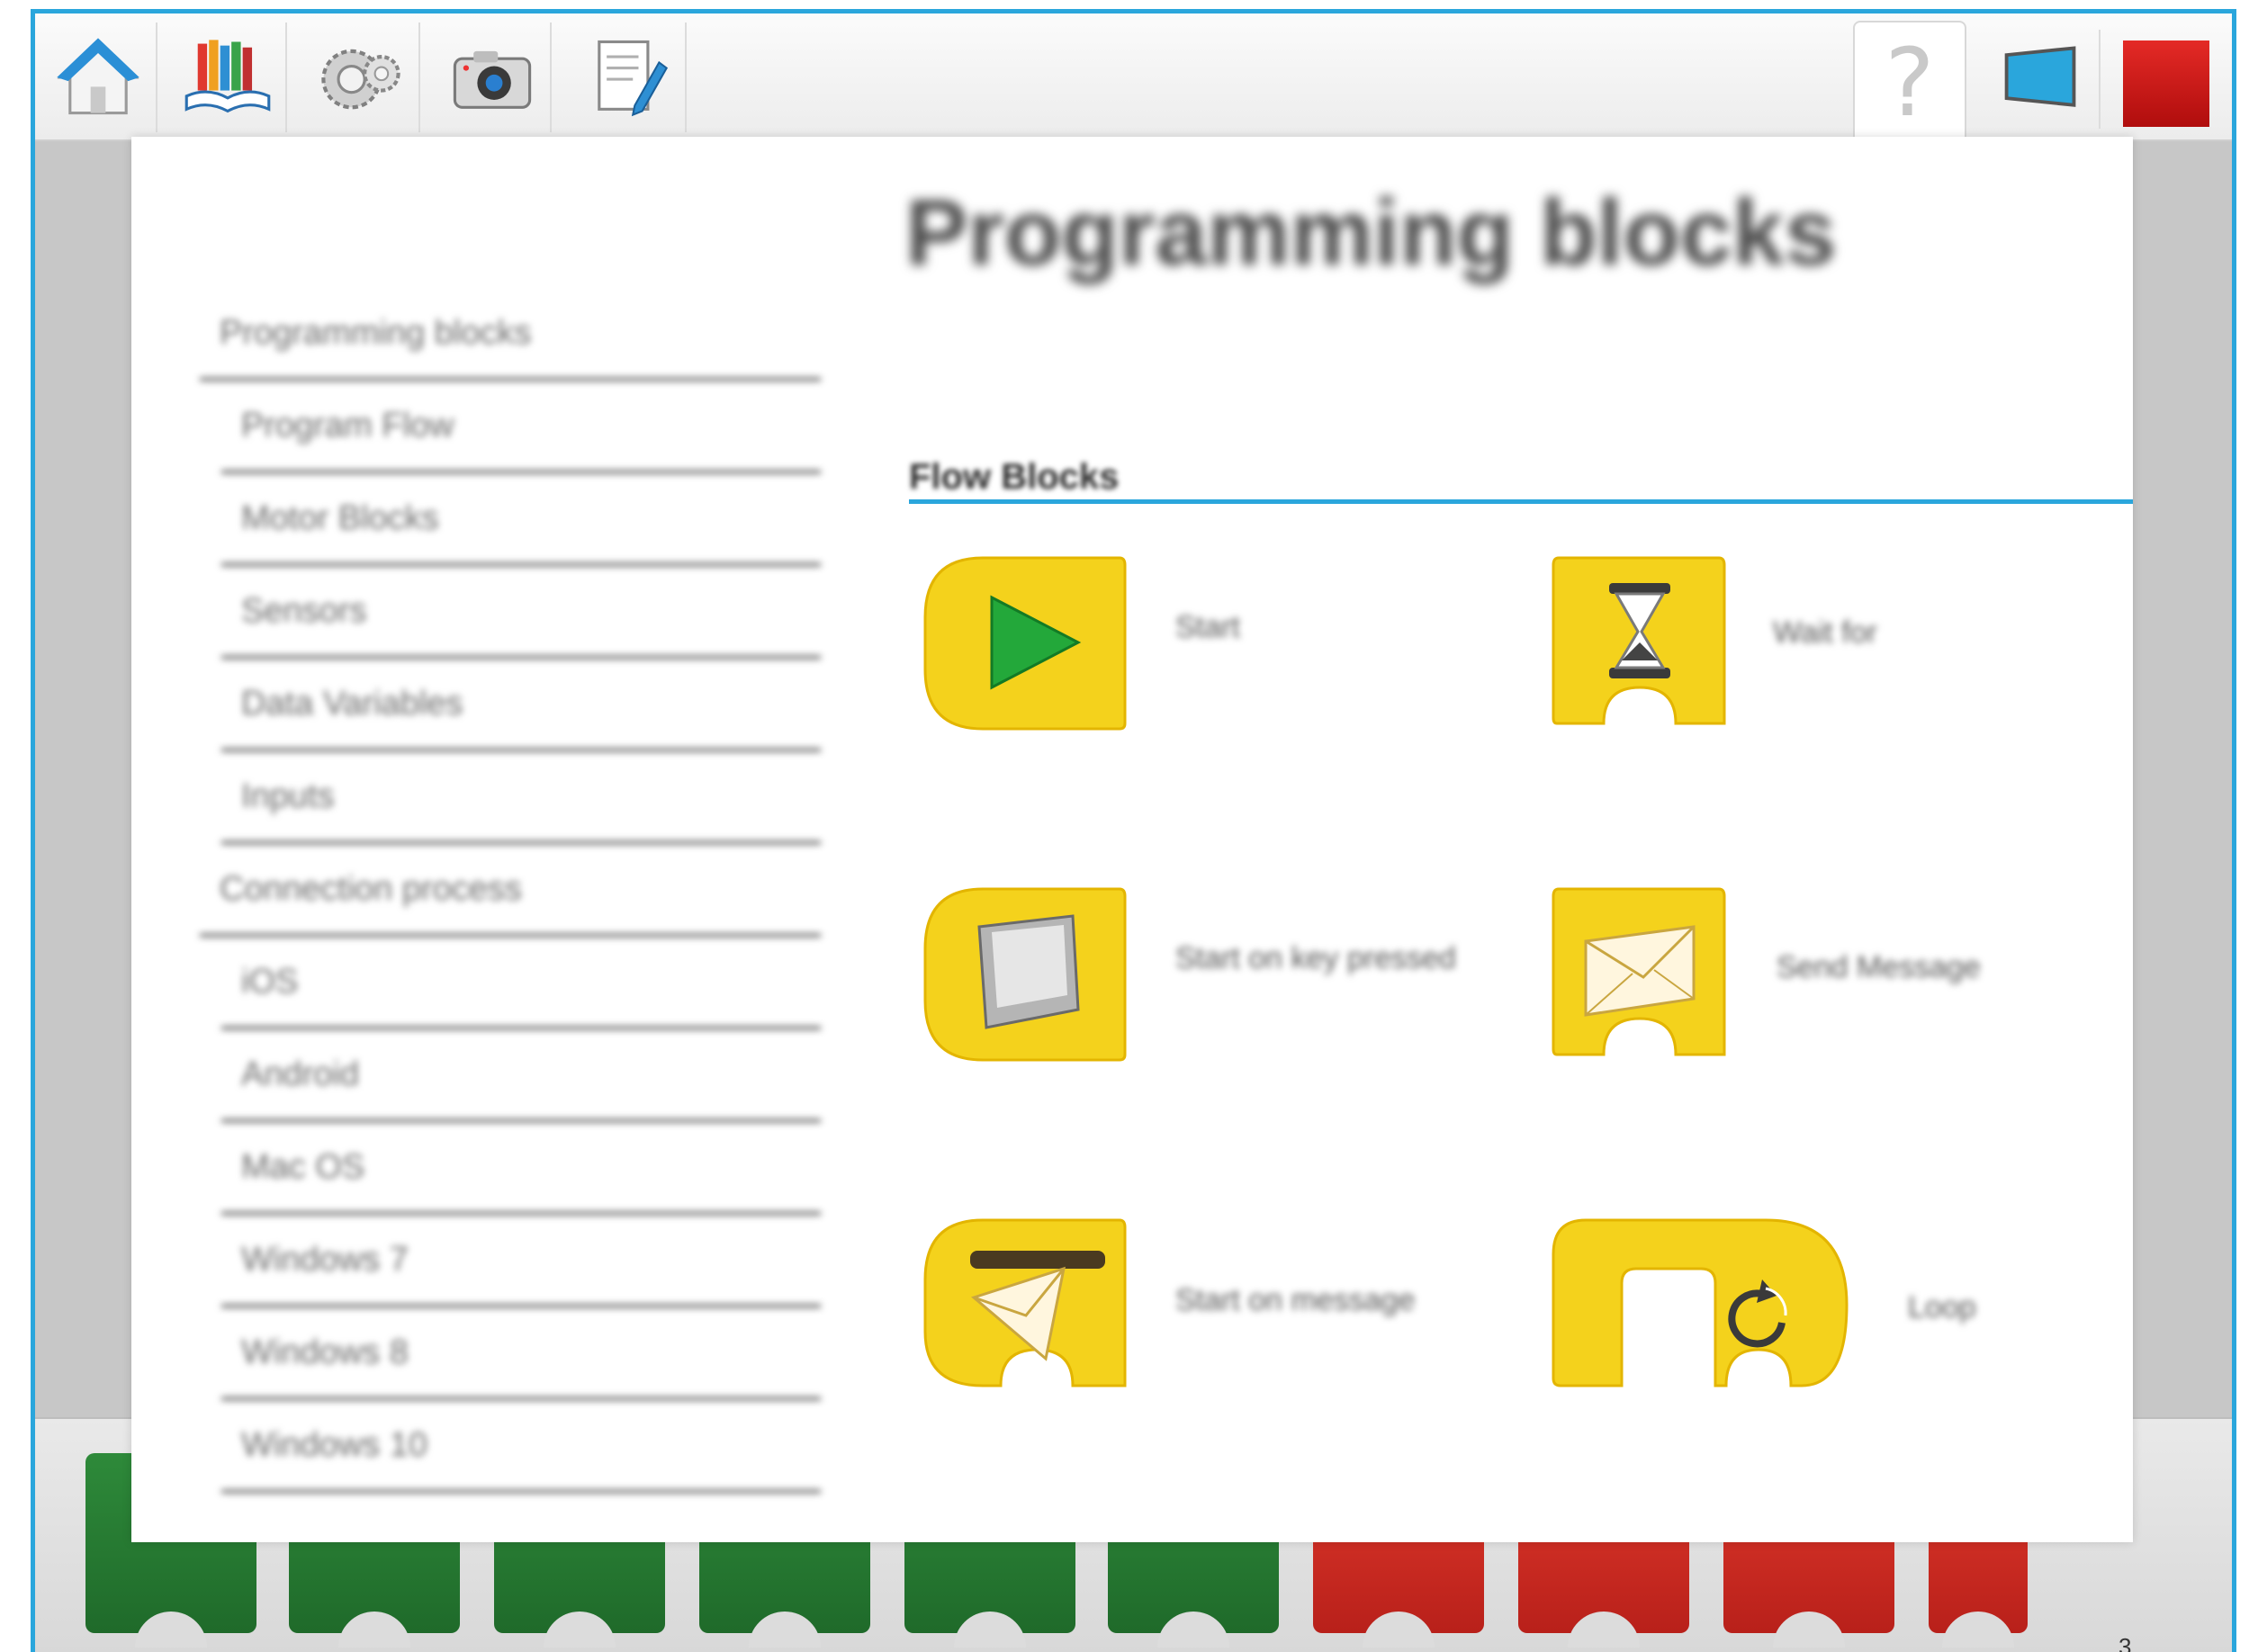  What do you see at coordinates (1133, 78) in the screenshot?
I see `top-toolbar: ?` at bounding box center [1133, 78].